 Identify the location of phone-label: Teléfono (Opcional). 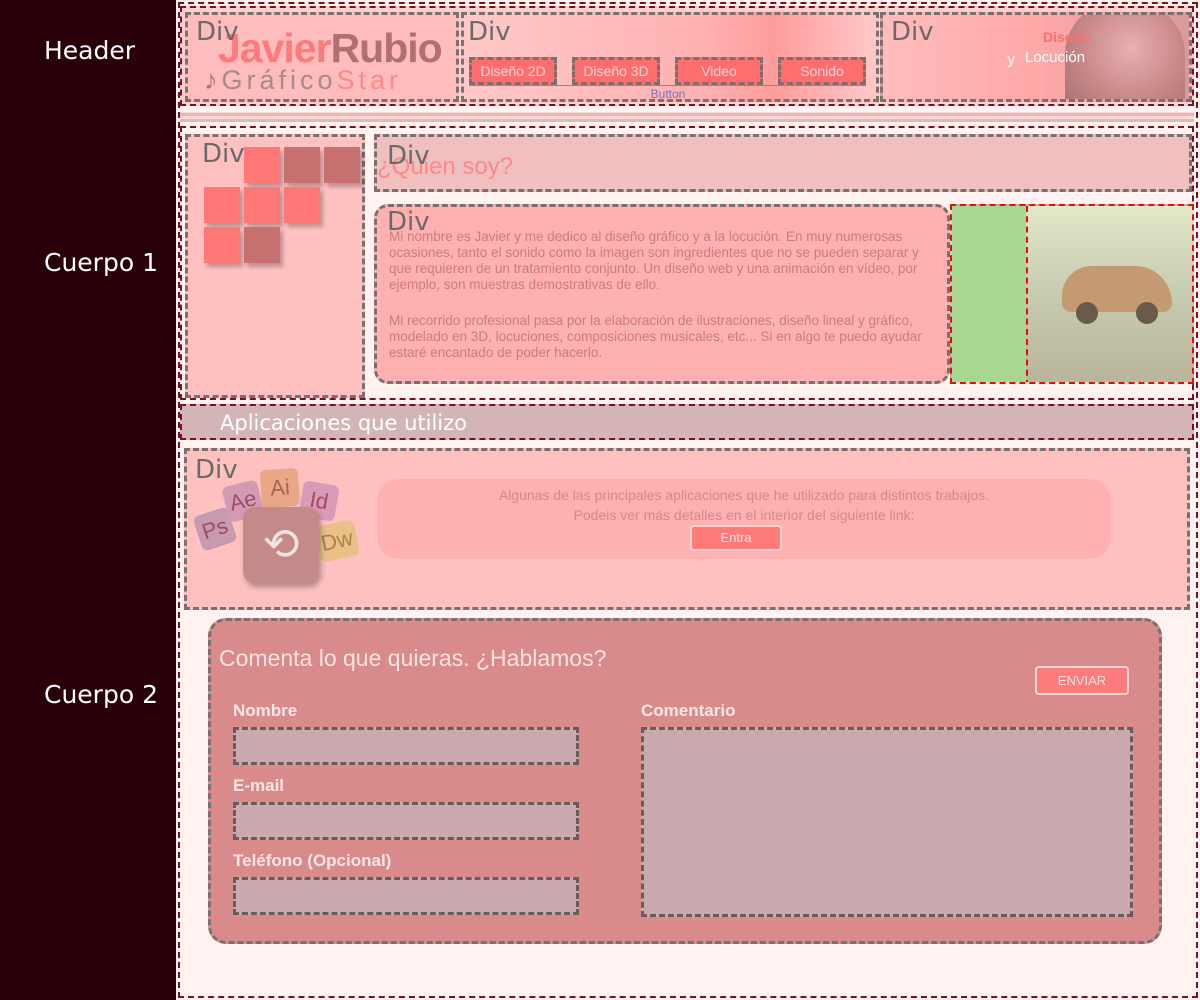
(312, 860).